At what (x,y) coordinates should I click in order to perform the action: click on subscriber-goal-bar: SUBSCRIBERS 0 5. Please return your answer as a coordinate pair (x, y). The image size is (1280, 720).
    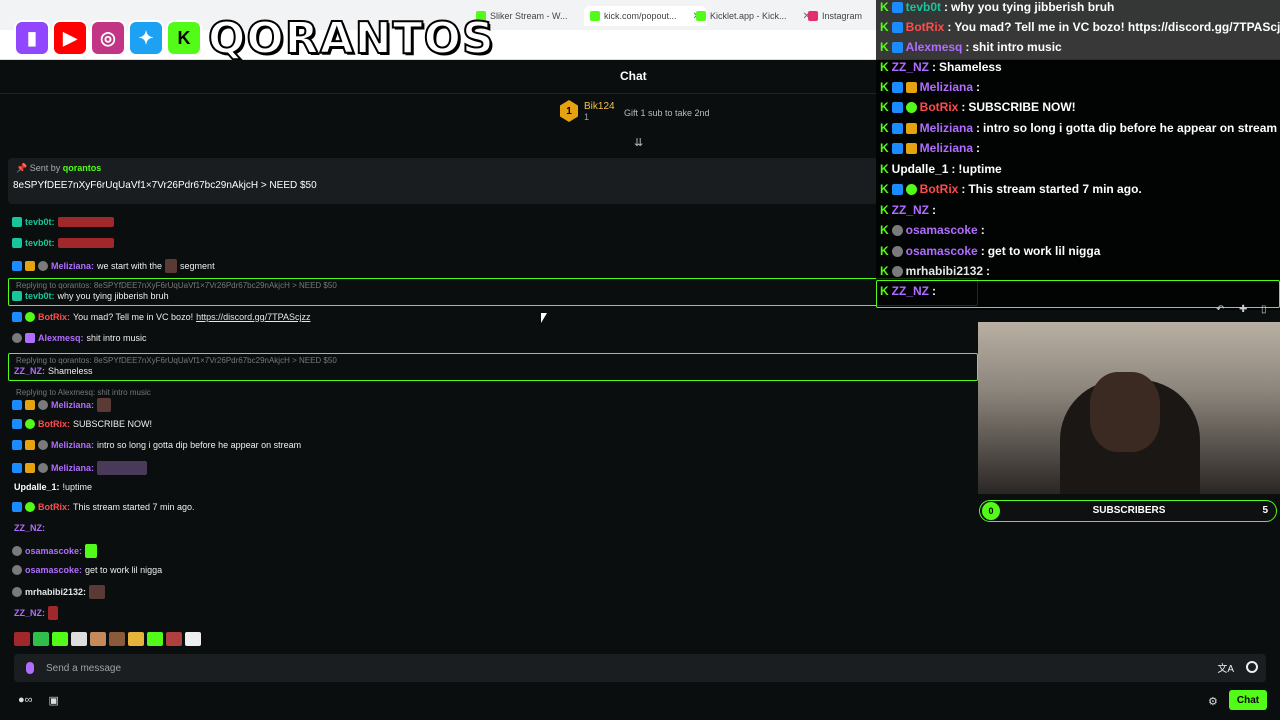
    Looking at the image, I should click on (1128, 511).